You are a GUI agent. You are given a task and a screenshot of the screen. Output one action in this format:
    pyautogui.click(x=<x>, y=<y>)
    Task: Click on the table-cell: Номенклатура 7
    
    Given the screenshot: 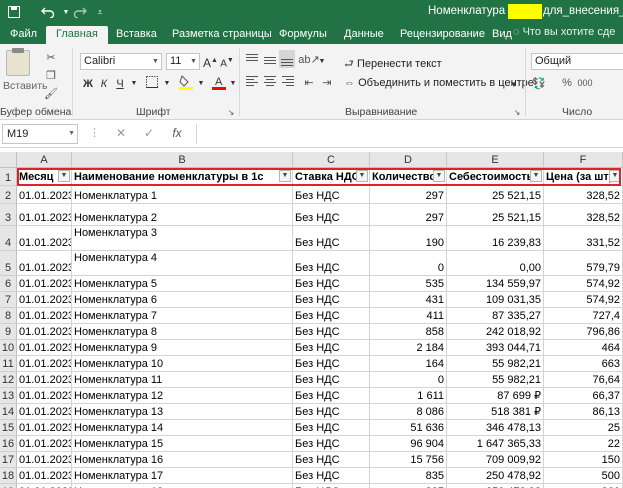 What is the action you would take?
    pyautogui.click(x=182, y=316)
    